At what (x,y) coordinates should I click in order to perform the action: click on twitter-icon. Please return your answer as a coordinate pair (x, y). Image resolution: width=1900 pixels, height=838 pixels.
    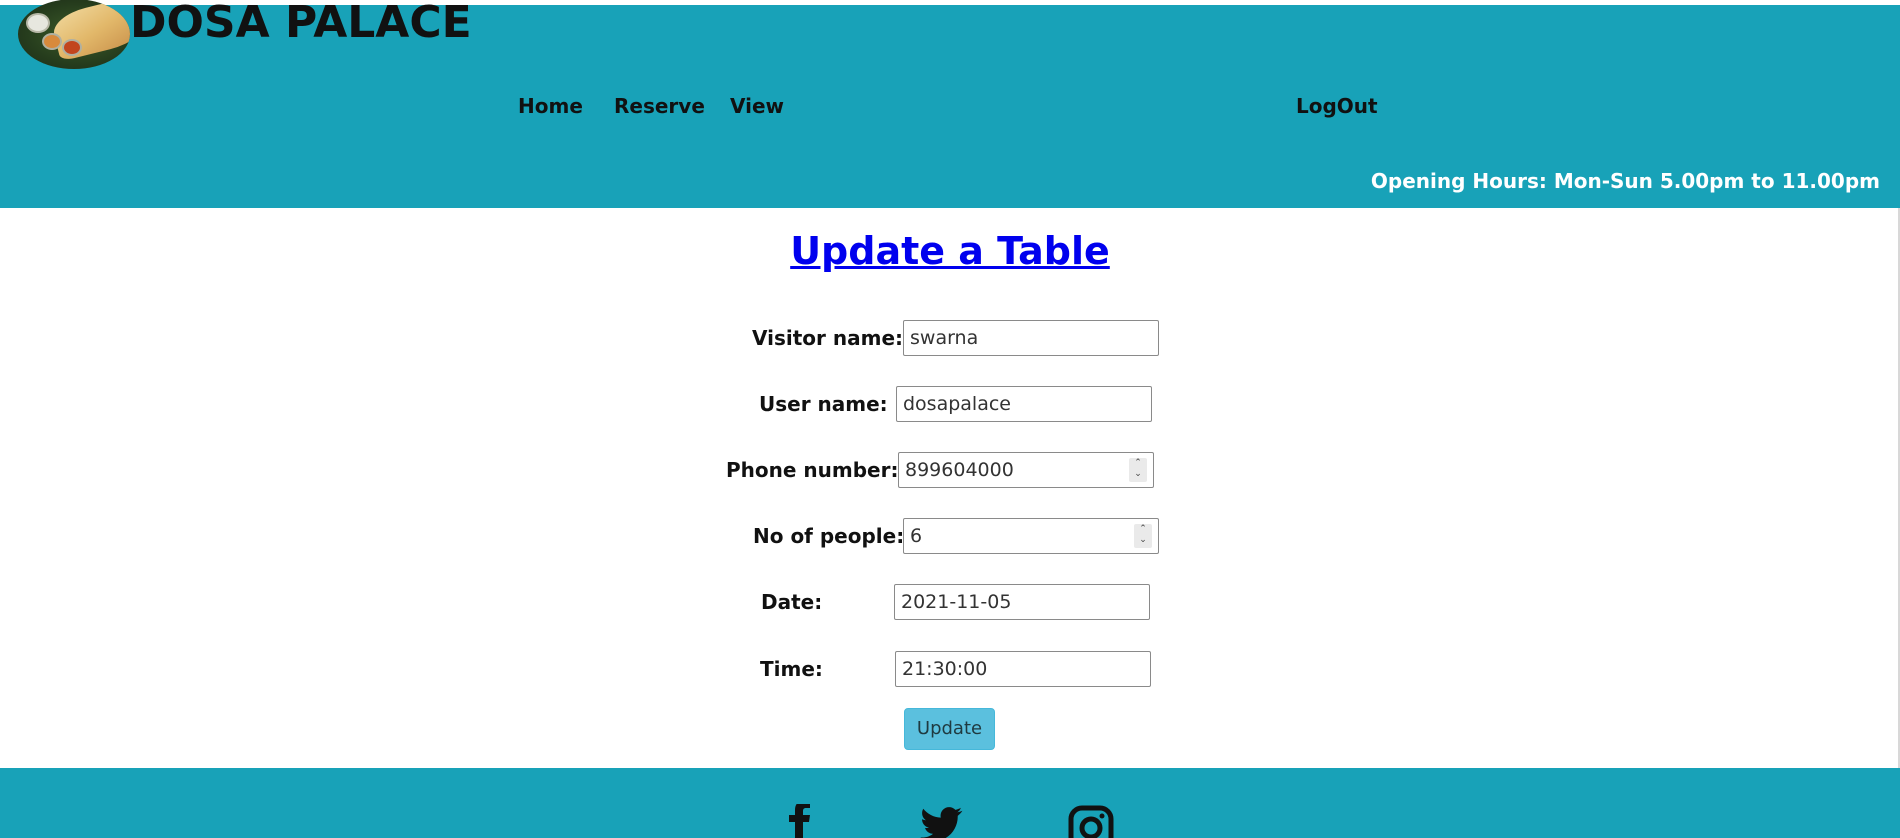
    Looking at the image, I should click on (942, 821).